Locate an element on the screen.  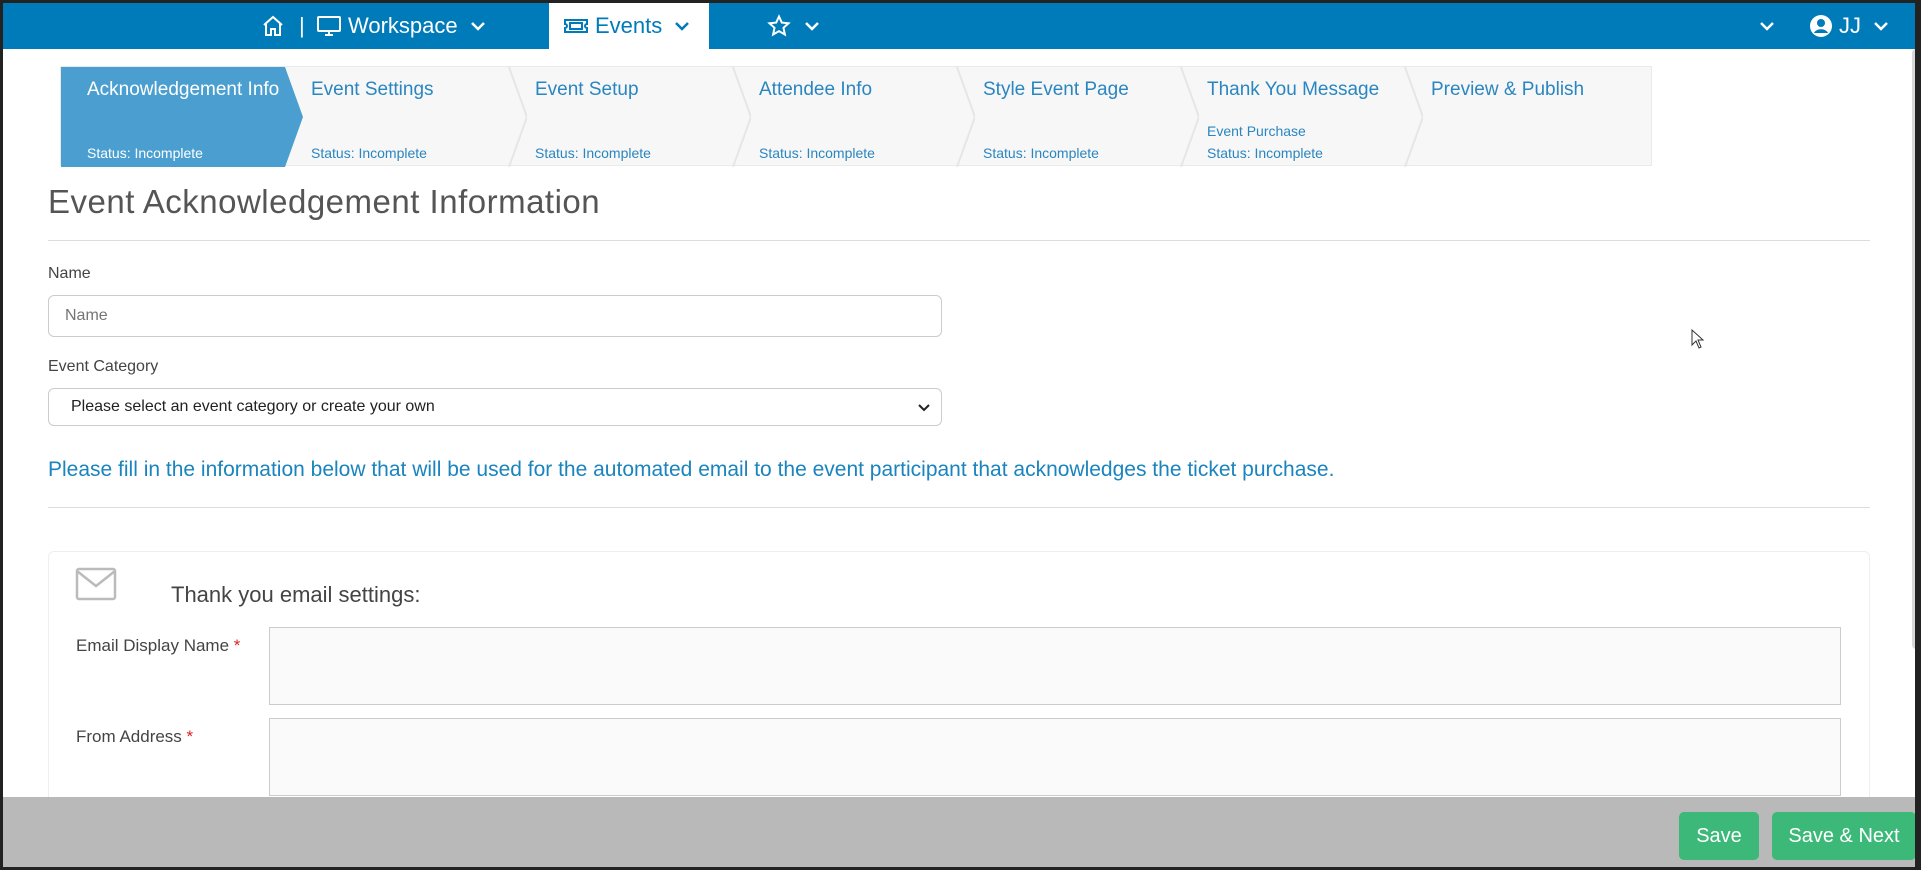
from-address-input is located at coordinates (1055, 757).